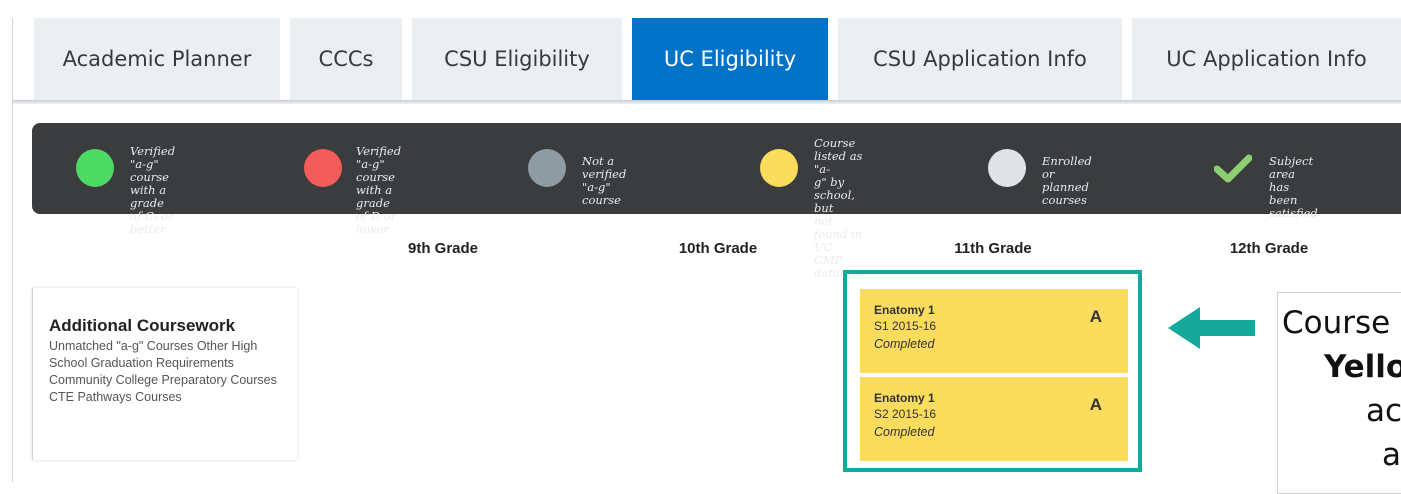 Image resolution: width=1401 pixels, height=494 pixels. What do you see at coordinates (1339, 393) in the screenshot?
I see `callout-box: Course Yello ac a` at bounding box center [1339, 393].